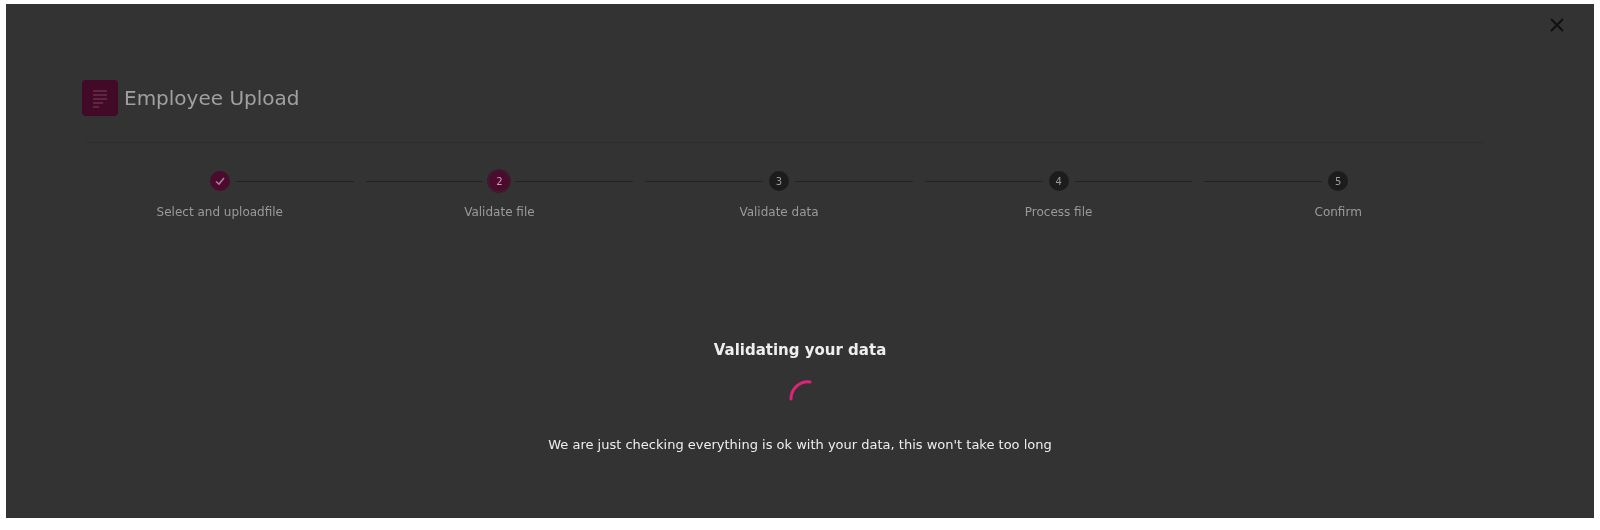  I want to click on step-label: Confirm, so click(1338, 212).